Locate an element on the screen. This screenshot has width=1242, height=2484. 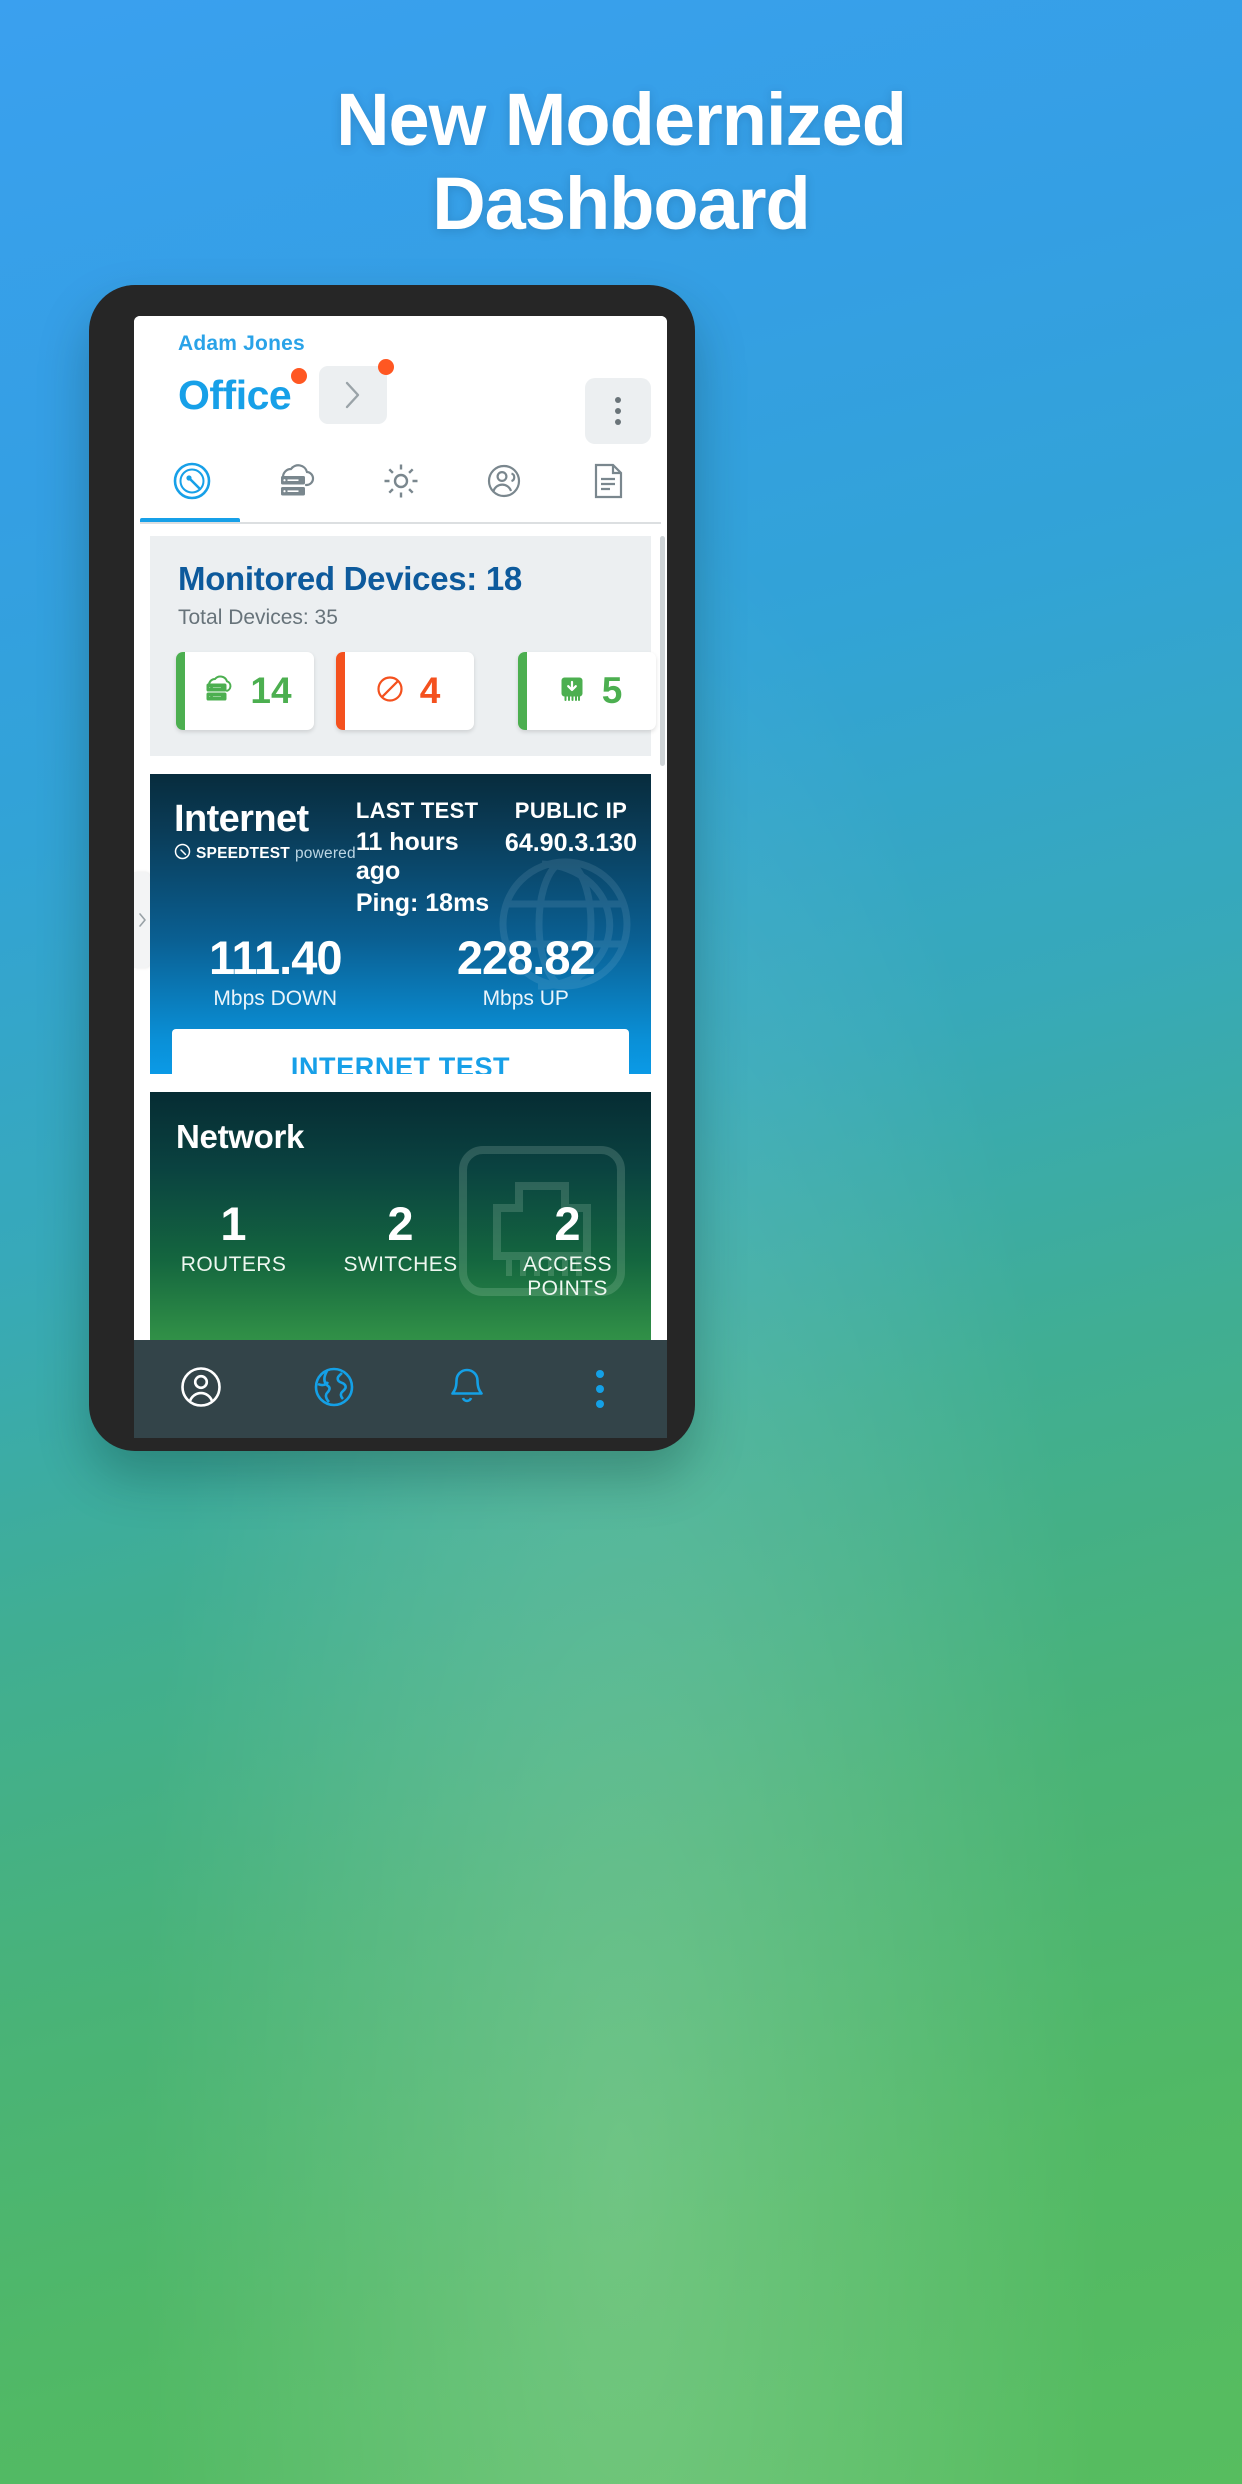
switches-label: SWITCHES is located at coordinates (400, 1264).